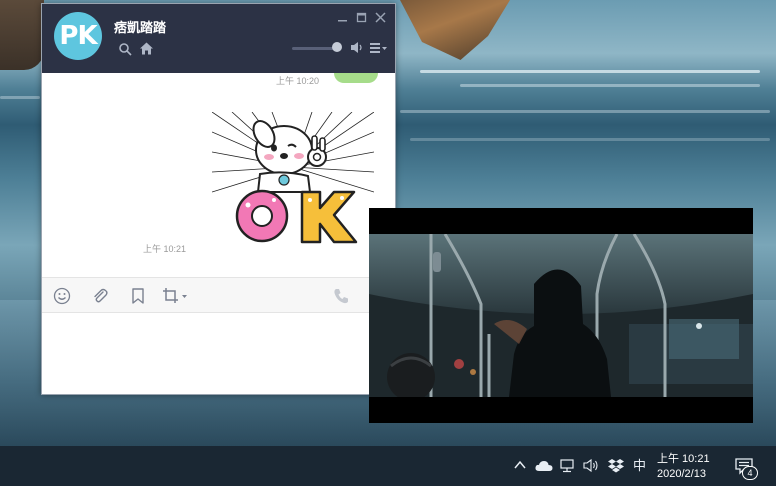 Image resolution: width=776 pixels, height=486 pixels. What do you see at coordinates (218, 353) in the screenshot?
I see `message-input` at bounding box center [218, 353].